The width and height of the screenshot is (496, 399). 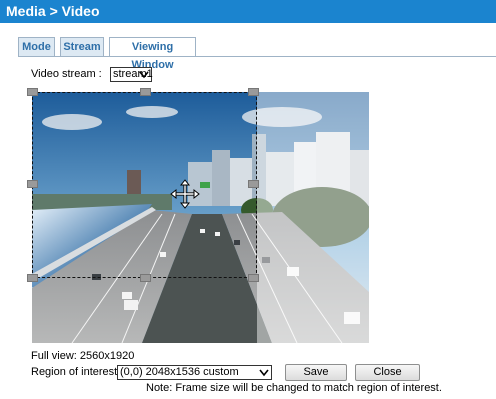 I want to click on full-view-text: Full view: 2560x1920, so click(x=83, y=356).